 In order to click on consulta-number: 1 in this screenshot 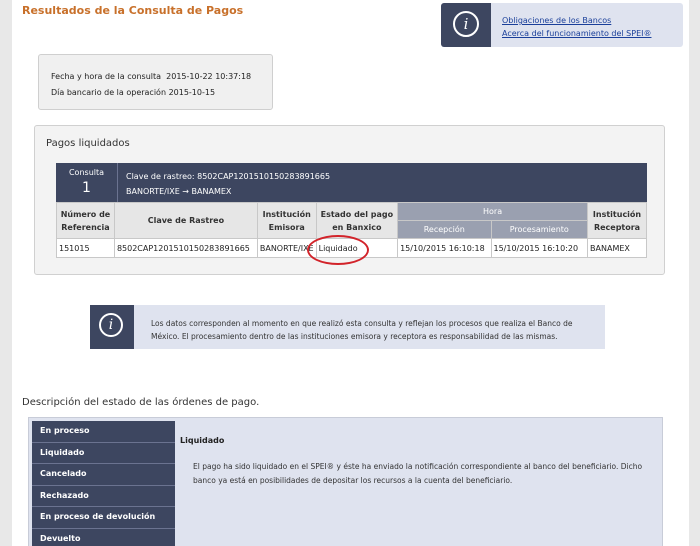, I will do `click(86, 188)`.